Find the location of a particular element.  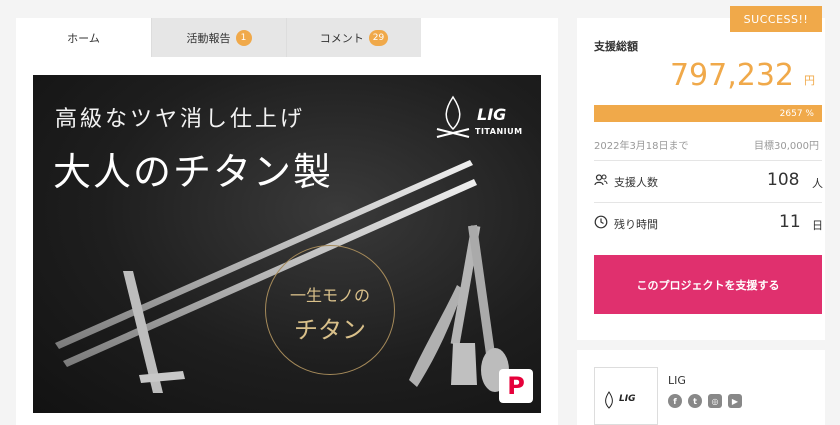

time-left-label: 残り時間 is located at coordinates (636, 224).